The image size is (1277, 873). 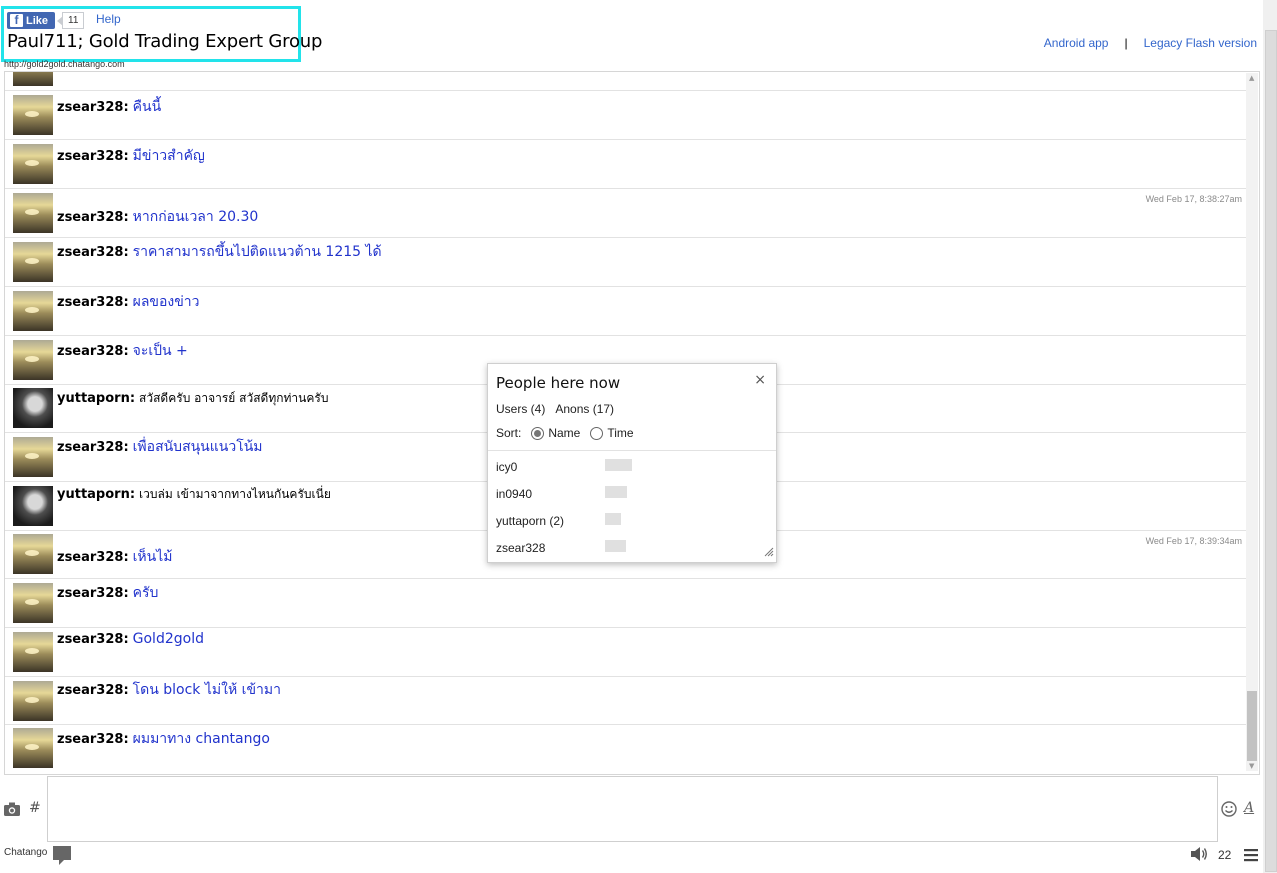 What do you see at coordinates (769, 553) in the screenshot?
I see `resize-grip-icon` at bounding box center [769, 553].